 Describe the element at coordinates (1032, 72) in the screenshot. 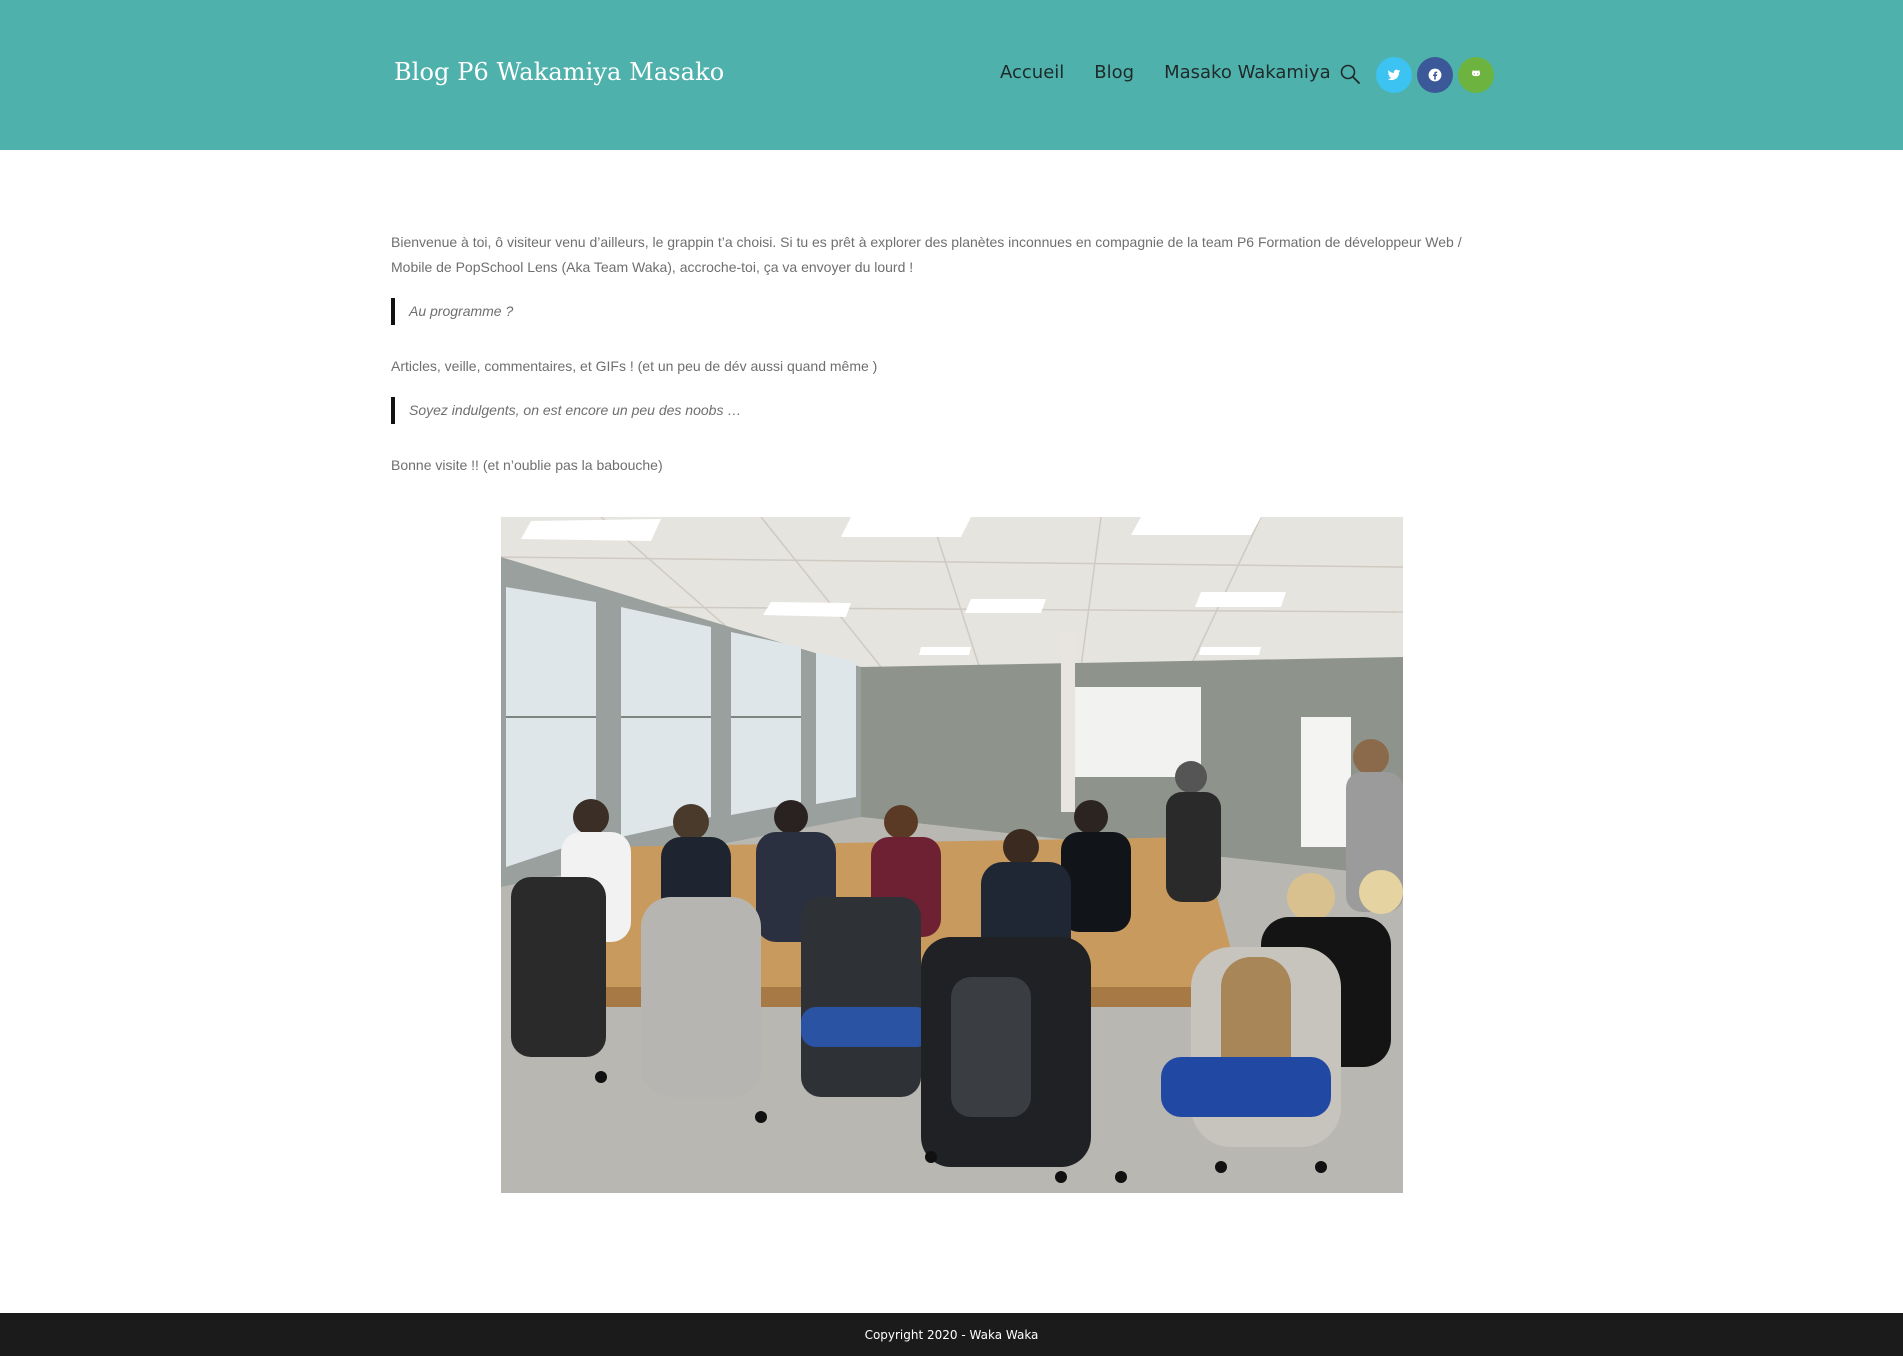

I see `nav-accueil: Accueil` at that location.